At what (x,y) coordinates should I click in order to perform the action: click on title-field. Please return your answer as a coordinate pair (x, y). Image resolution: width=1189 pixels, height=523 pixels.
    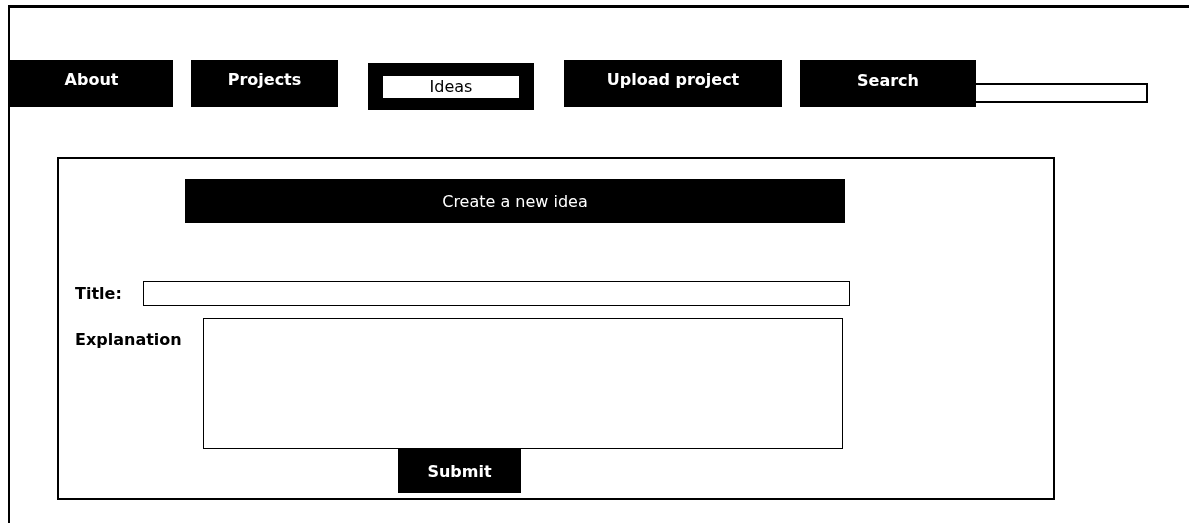
    Looking at the image, I should click on (496, 293).